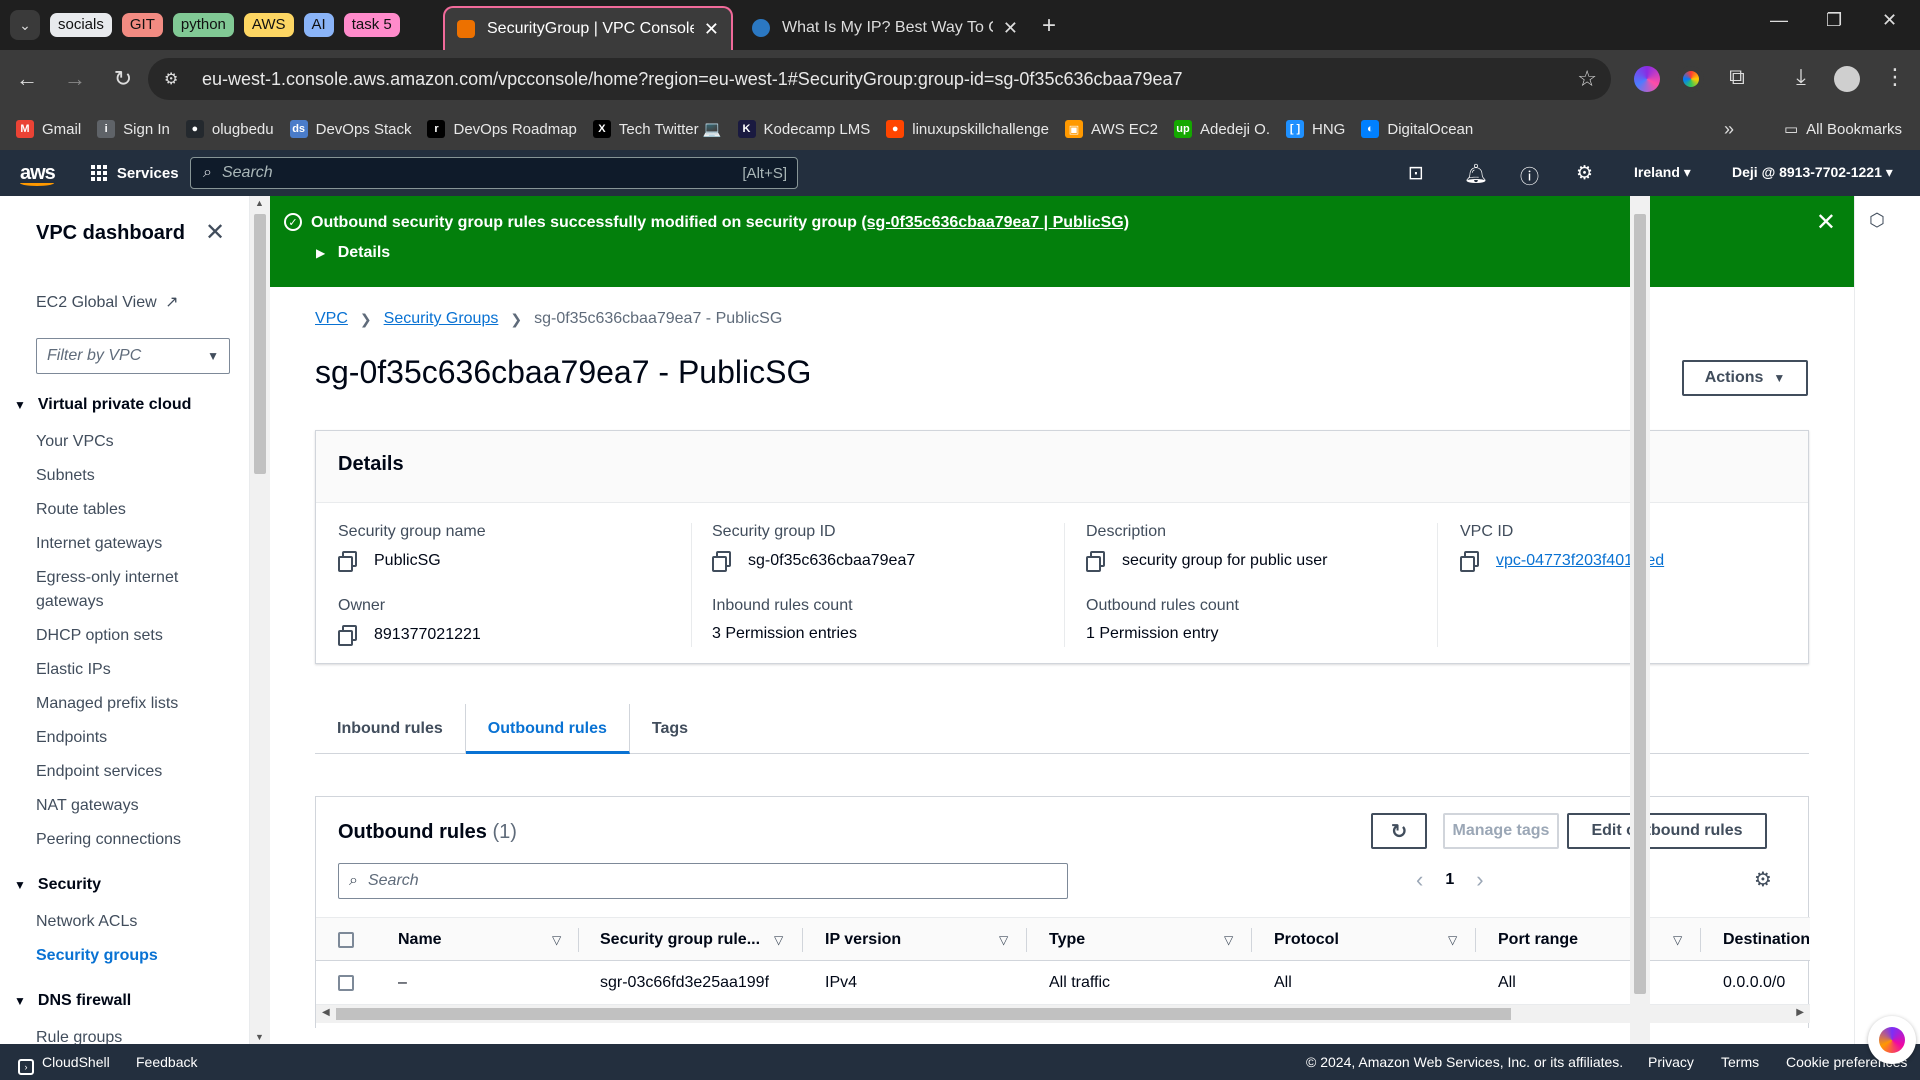 Image resolution: width=1920 pixels, height=1080 pixels. Describe the element at coordinates (1640, 604) in the screenshot. I see `main-scroll-thumb` at that location.